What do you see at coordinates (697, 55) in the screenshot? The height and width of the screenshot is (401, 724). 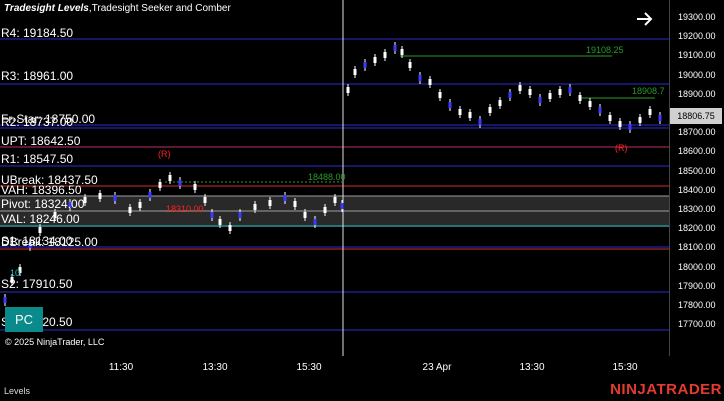 I see `price-tick-label: 19100.00` at bounding box center [697, 55].